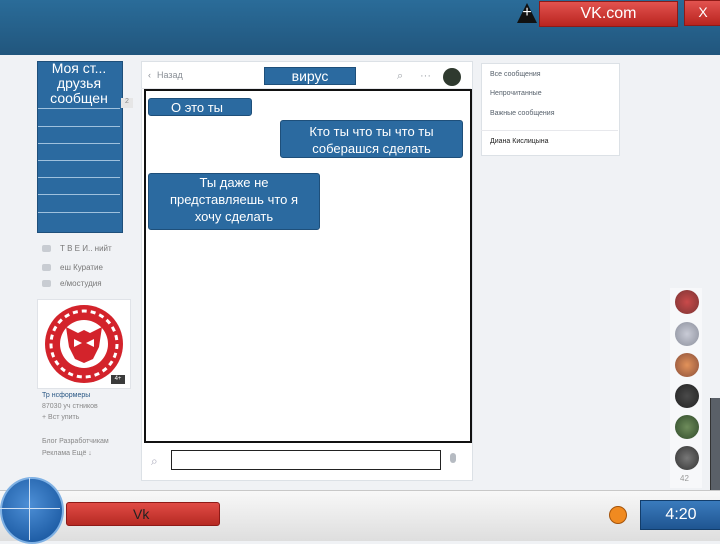  What do you see at coordinates (371, 139) in the screenshot?
I see `message-bubble: Кто ты что ты что ты соберашся сделать` at bounding box center [371, 139].